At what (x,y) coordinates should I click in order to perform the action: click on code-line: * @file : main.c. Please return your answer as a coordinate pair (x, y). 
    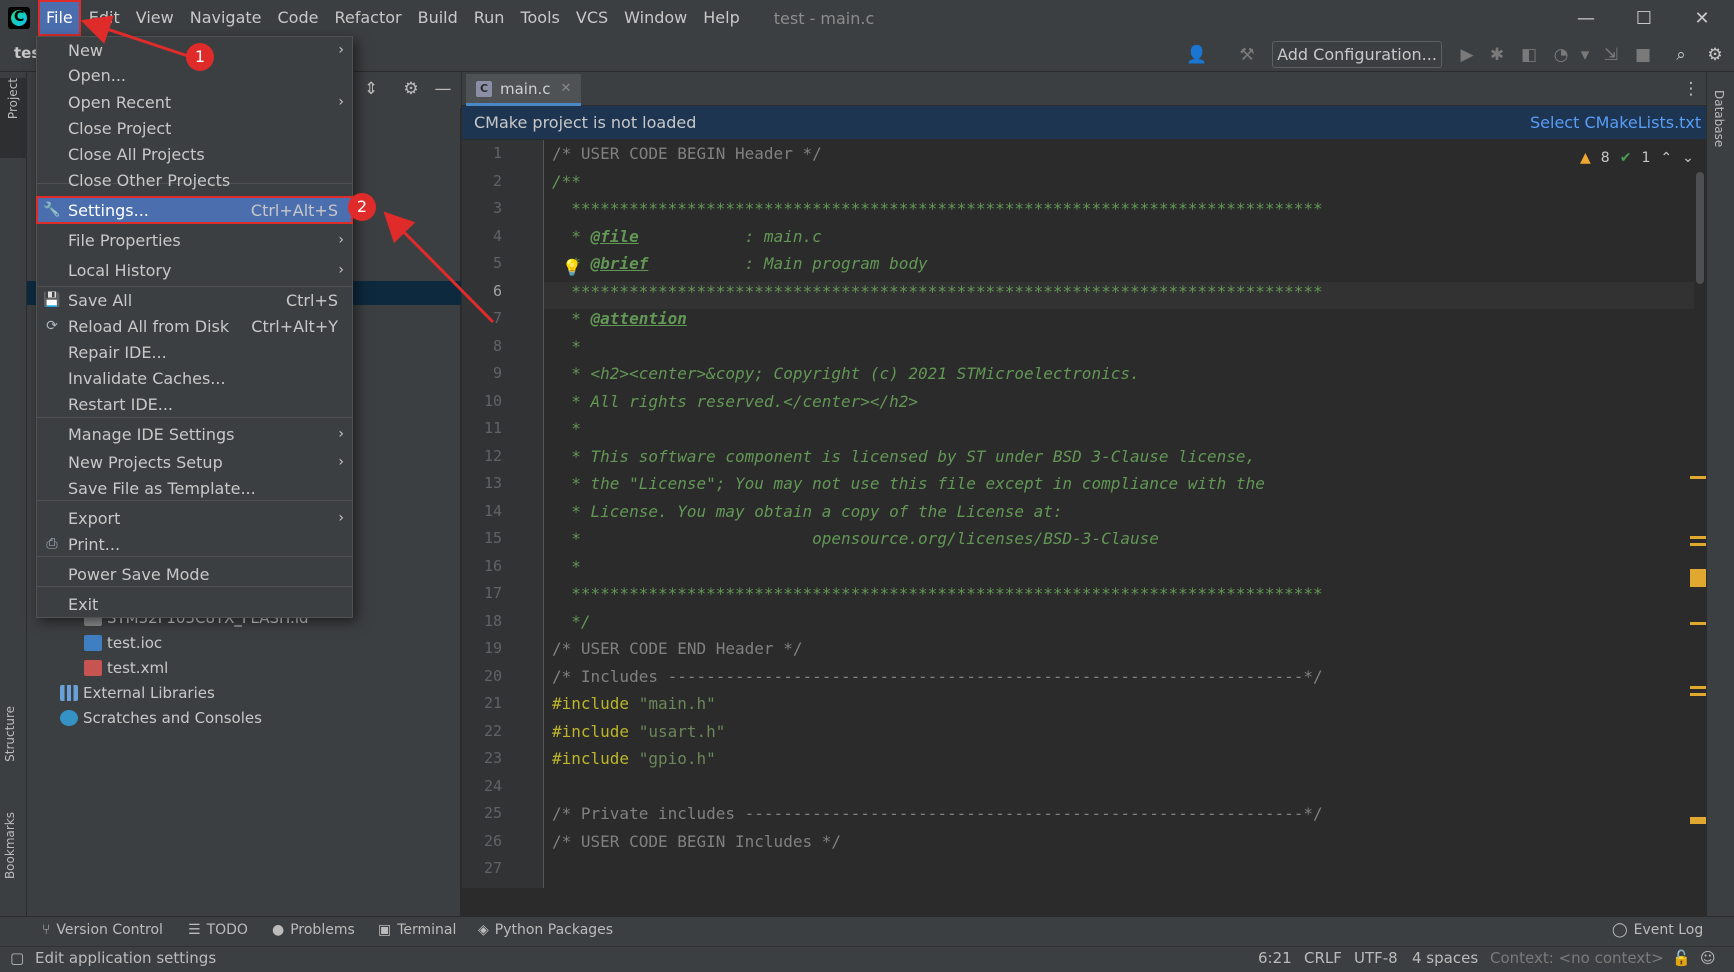
    Looking at the image, I should click on (686, 237).